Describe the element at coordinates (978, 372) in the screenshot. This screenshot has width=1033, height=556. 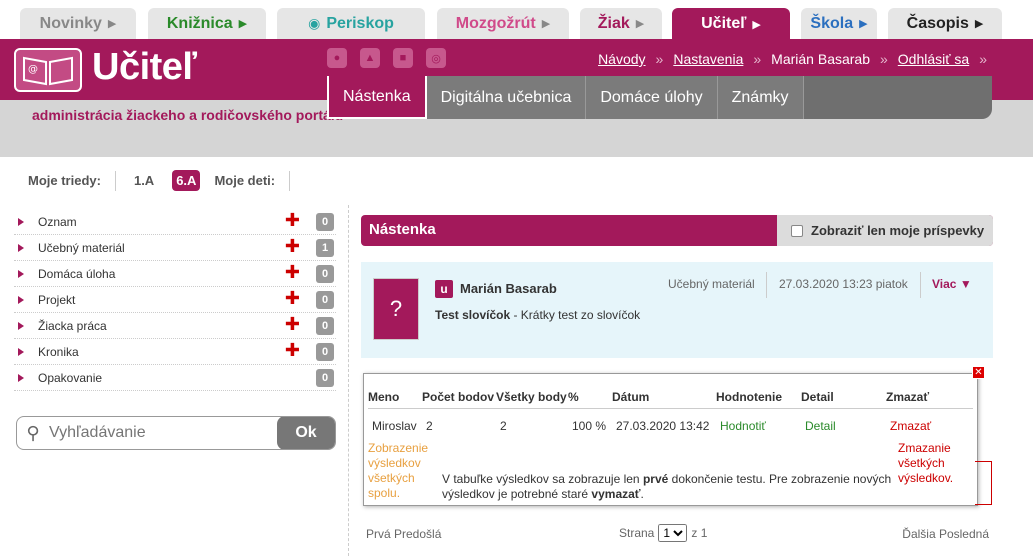
I see `close-icon: ✕` at that location.